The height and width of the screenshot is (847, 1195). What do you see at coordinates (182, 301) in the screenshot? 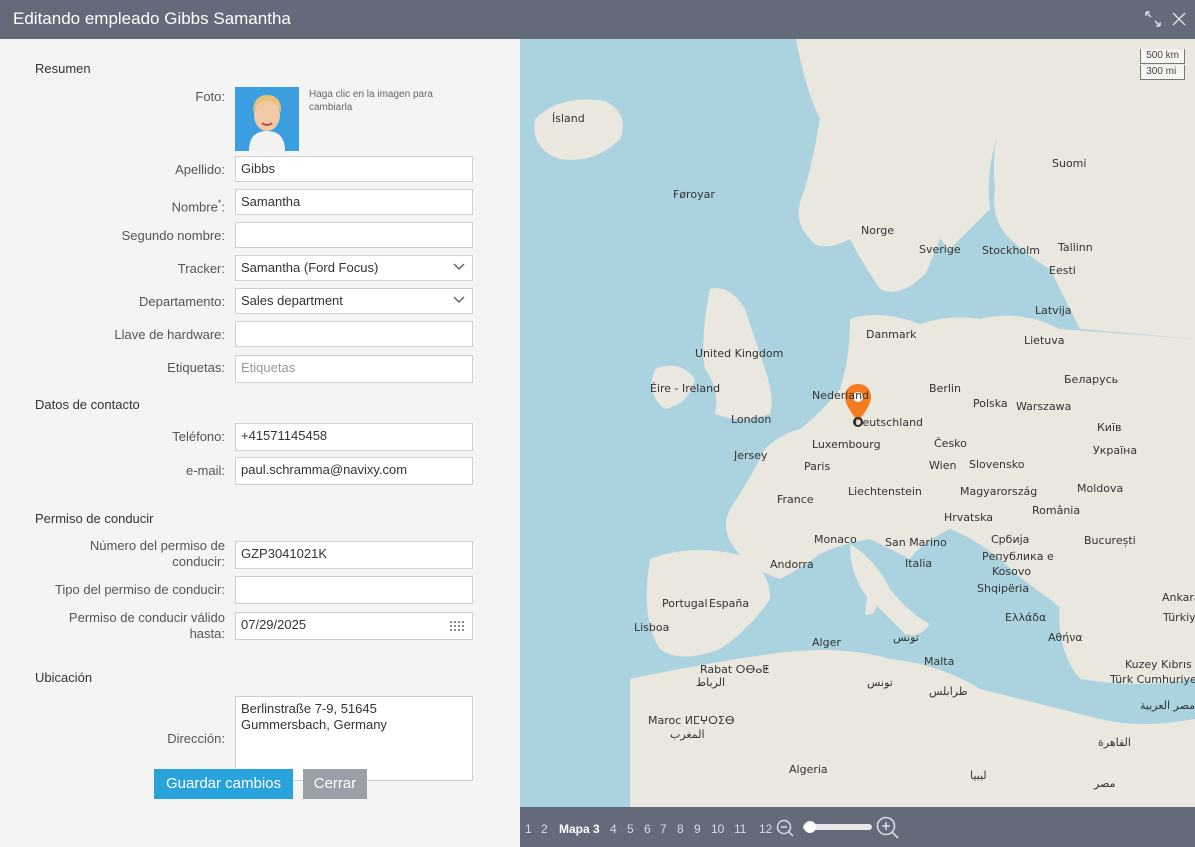
I see `department-label: Departamento:` at bounding box center [182, 301].